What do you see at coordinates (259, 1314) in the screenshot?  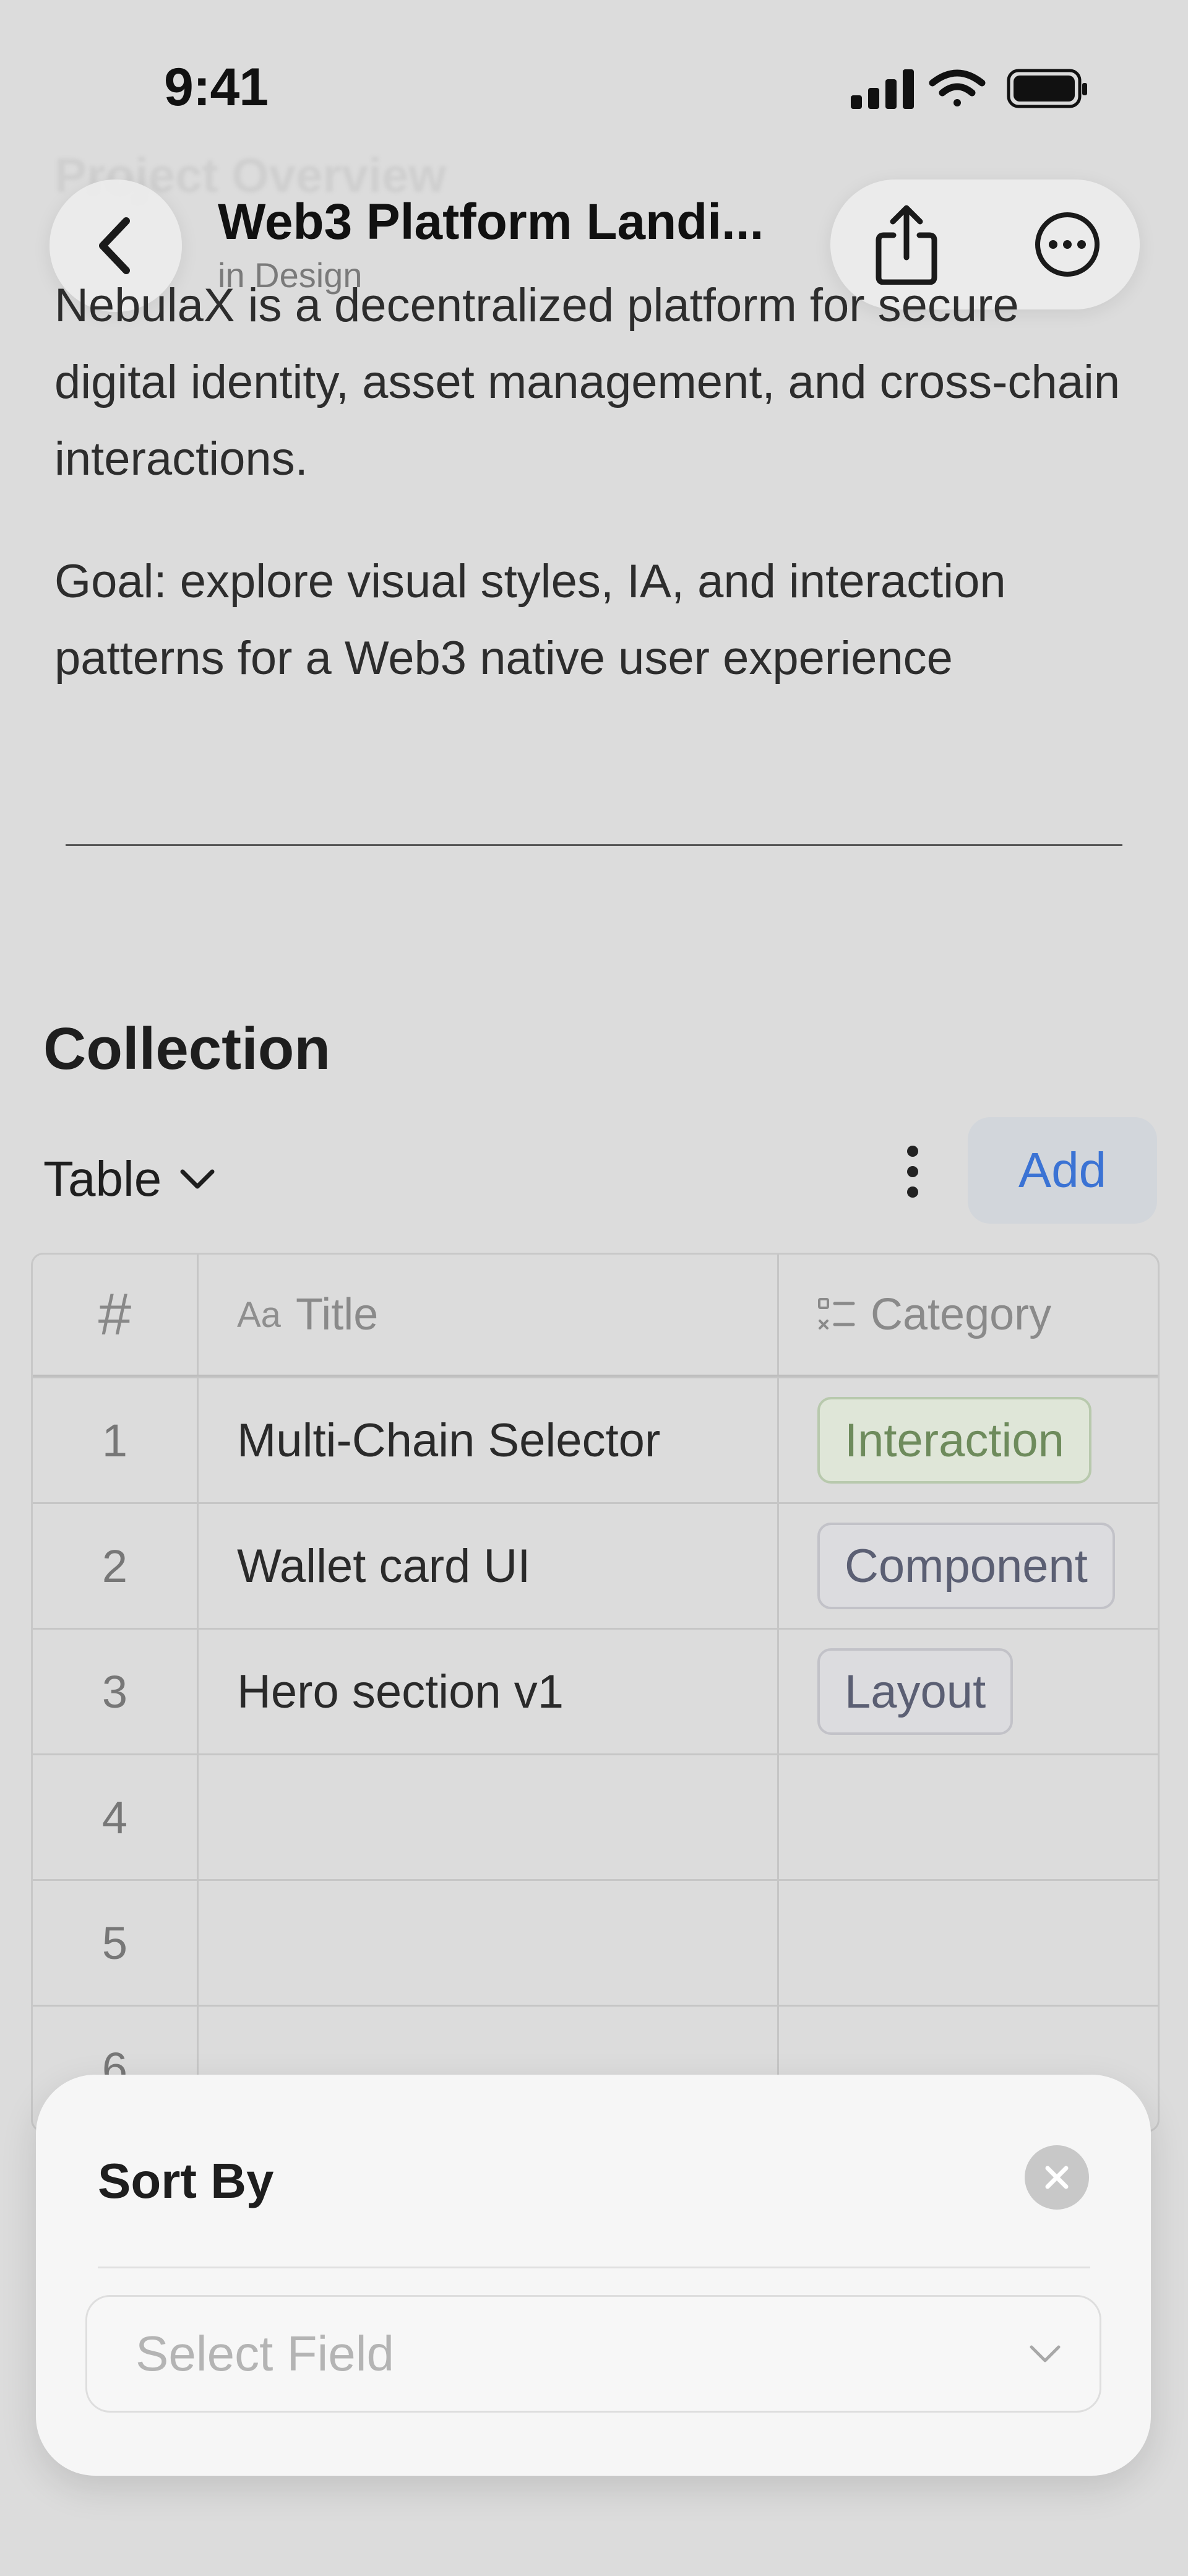 I see `text-type-icon: Aa` at bounding box center [259, 1314].